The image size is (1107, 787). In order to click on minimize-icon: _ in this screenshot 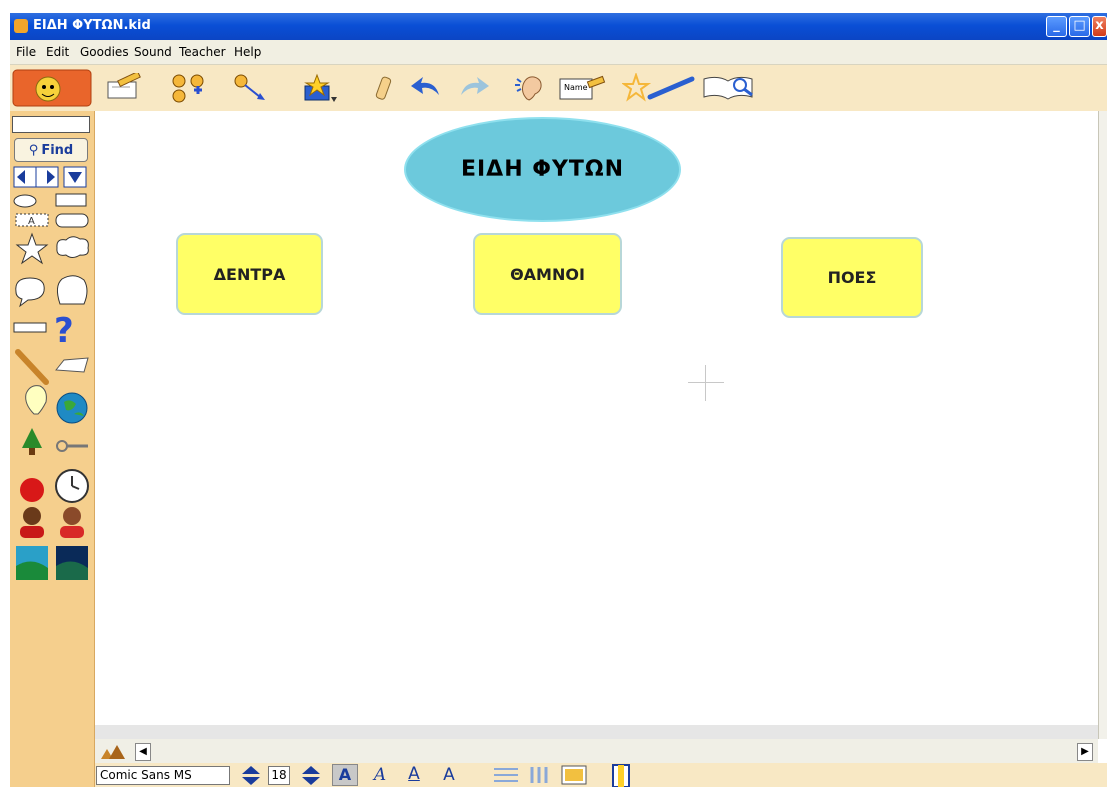, I will do `click(1056, 25)`.